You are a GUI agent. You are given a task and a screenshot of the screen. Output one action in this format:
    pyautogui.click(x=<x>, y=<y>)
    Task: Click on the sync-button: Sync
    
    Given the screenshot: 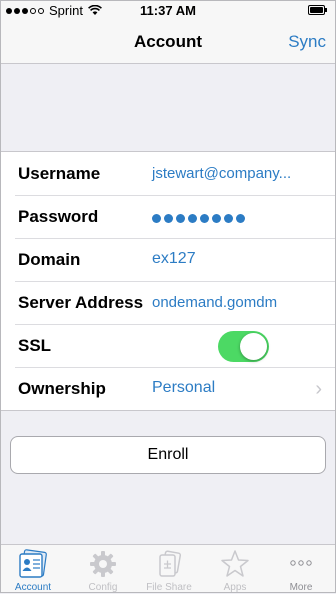 What is the action you would take?
    pyautogui.click(x=307, y=42)
    